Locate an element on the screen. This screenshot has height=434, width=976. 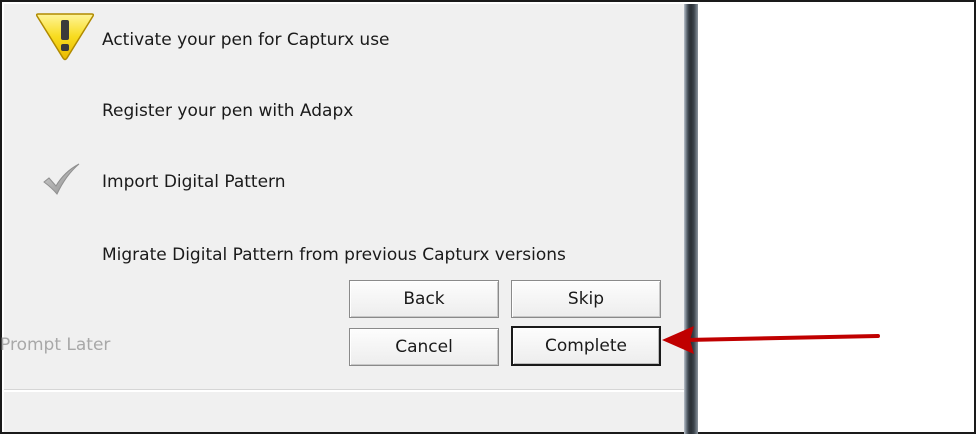
skip-button: Skip is located at coordinates (586, 299).